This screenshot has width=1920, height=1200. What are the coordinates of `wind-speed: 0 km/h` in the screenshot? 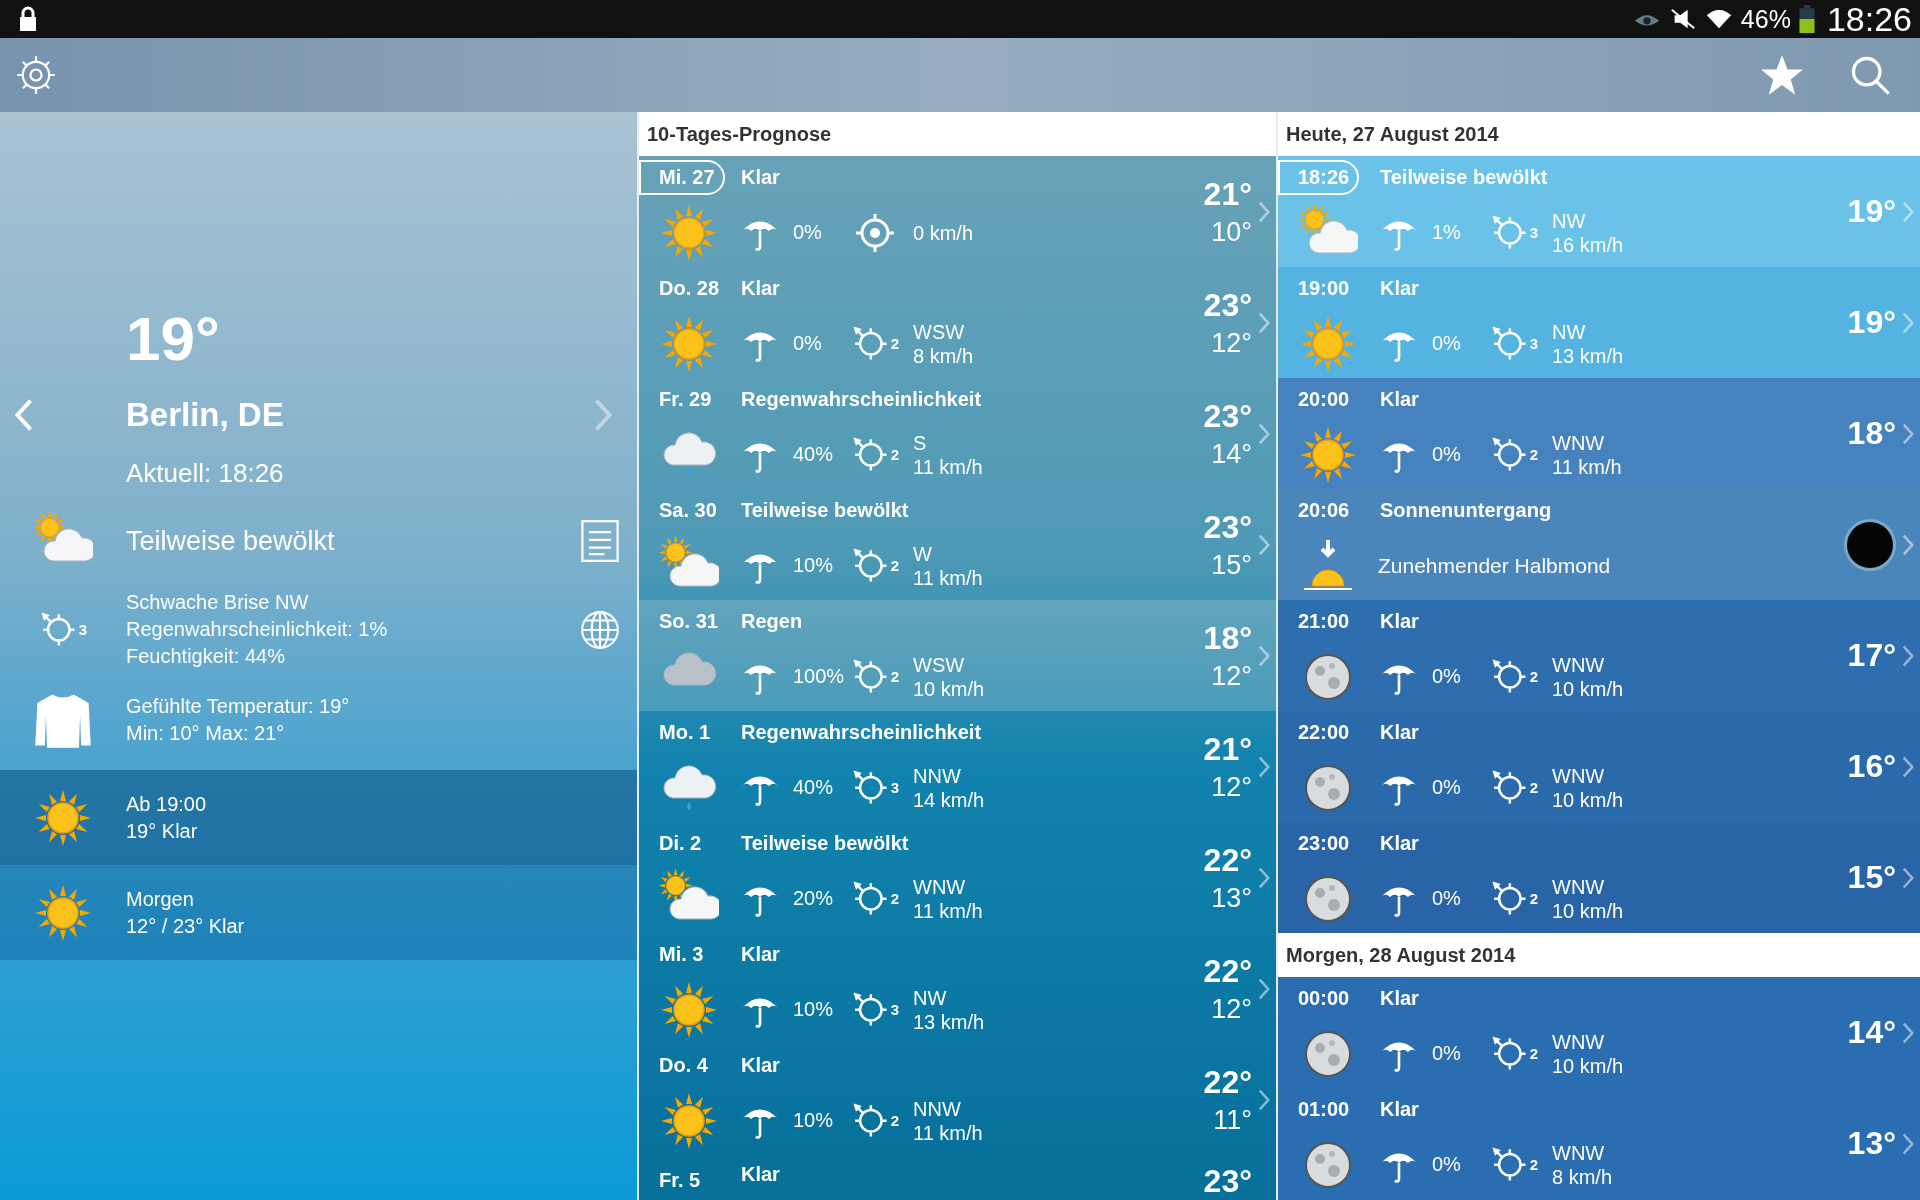 It's located at (943, 232).